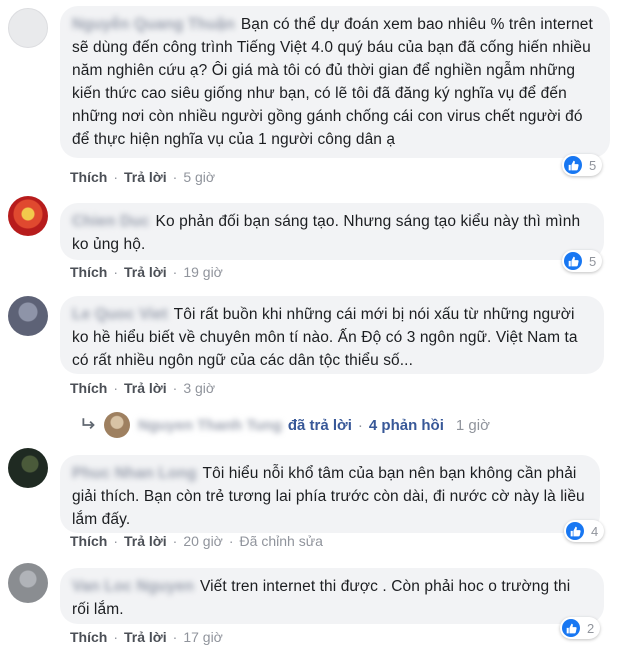 The width and height of the screenshot is (640, 658). I want to click on reaction-count: 2, so click(580, 628).